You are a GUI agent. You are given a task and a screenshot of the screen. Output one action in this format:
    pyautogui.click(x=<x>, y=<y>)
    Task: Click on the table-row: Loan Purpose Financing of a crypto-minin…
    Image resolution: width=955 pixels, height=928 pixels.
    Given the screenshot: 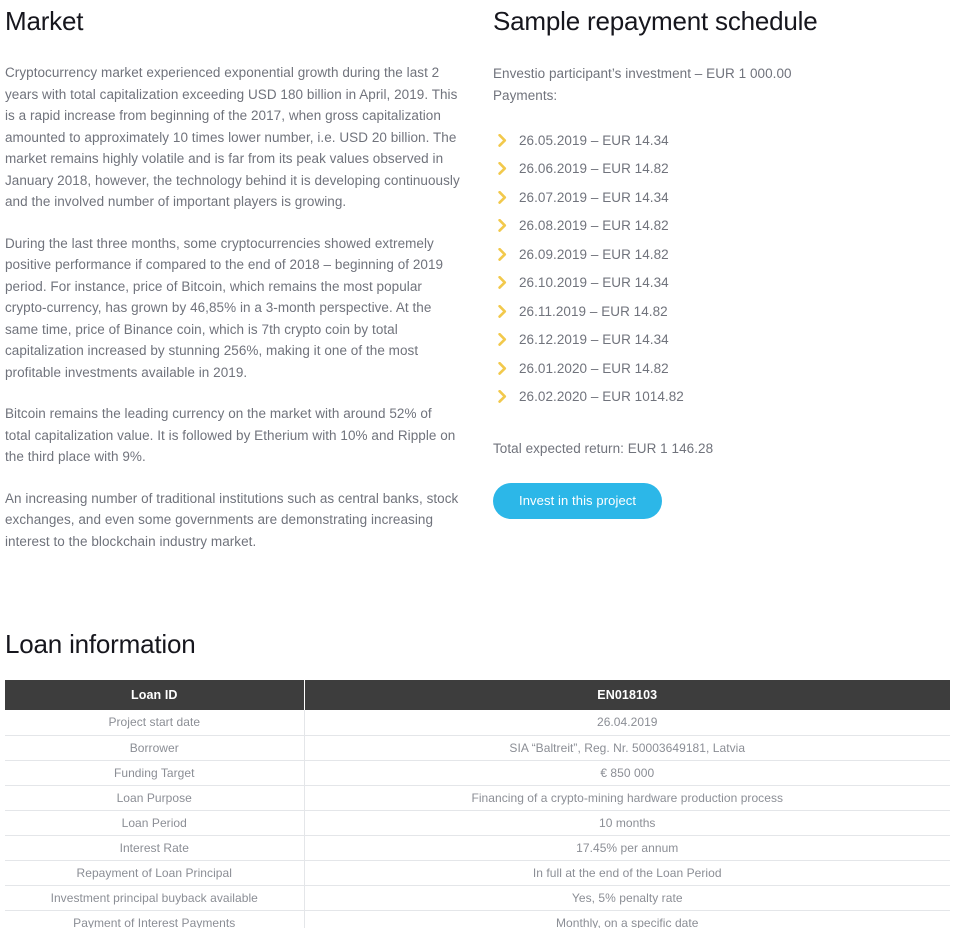 What is the action you would take?
    pyautogui.click(x=477, y=798)
    